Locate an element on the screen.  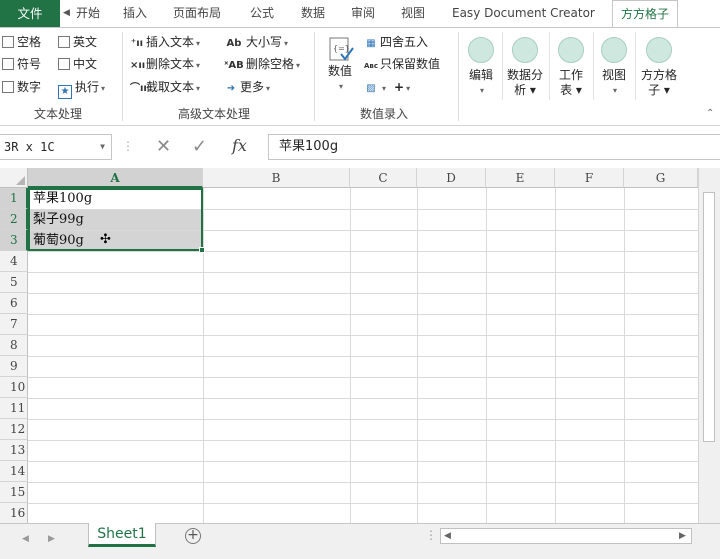
column-header-a: A is located at coordinates (115, 178).